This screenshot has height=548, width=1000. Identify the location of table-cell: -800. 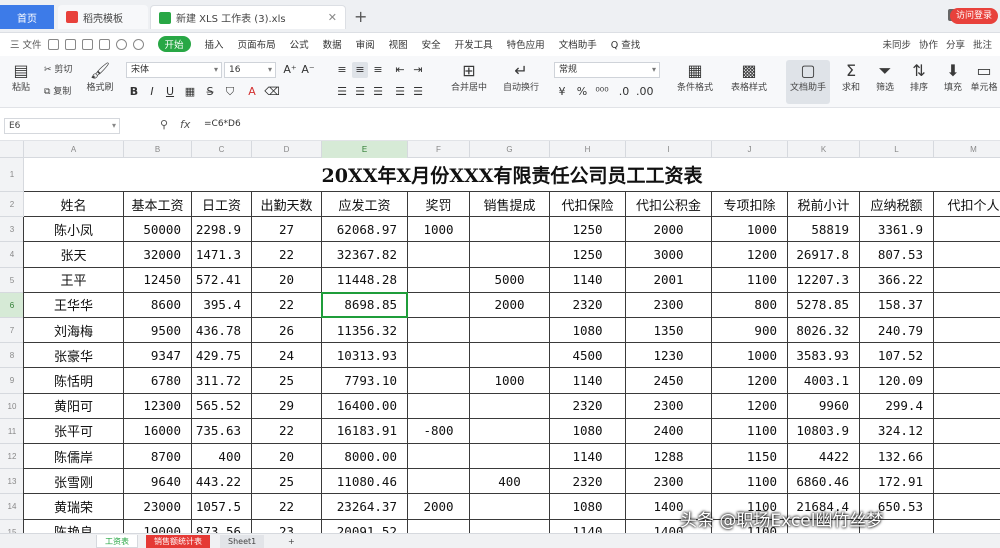
(439, 431).